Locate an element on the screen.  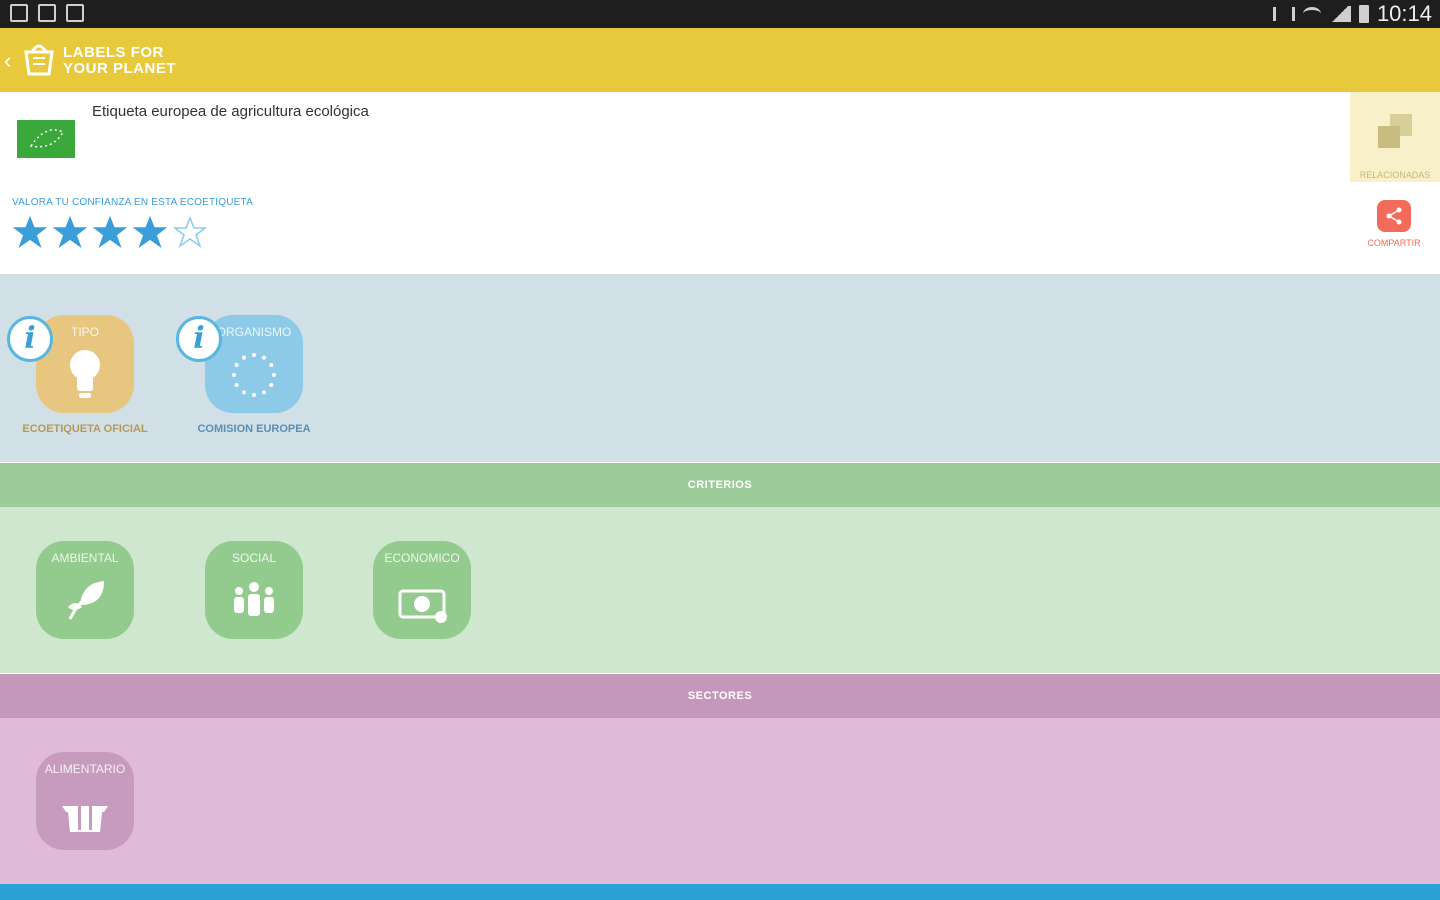
notification-icon is located at coordinates (19, 13).